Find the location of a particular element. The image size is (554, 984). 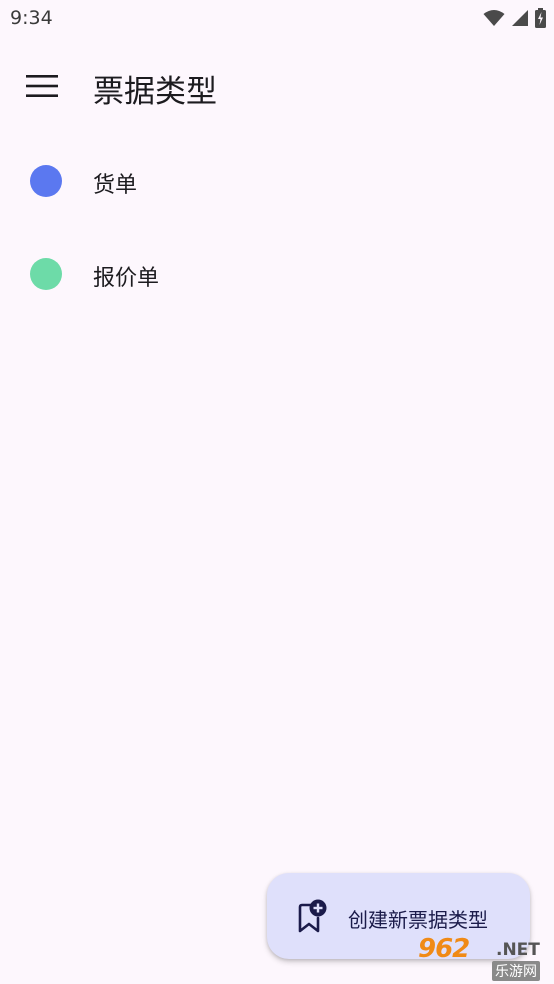

watermark-brand: 962 is located at coordinates (444, 949).